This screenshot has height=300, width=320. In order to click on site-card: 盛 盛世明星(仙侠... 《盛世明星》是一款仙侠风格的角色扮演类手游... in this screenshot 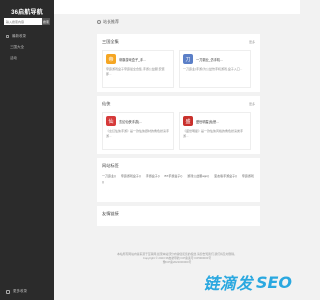, I will do `click(215, 131)`.